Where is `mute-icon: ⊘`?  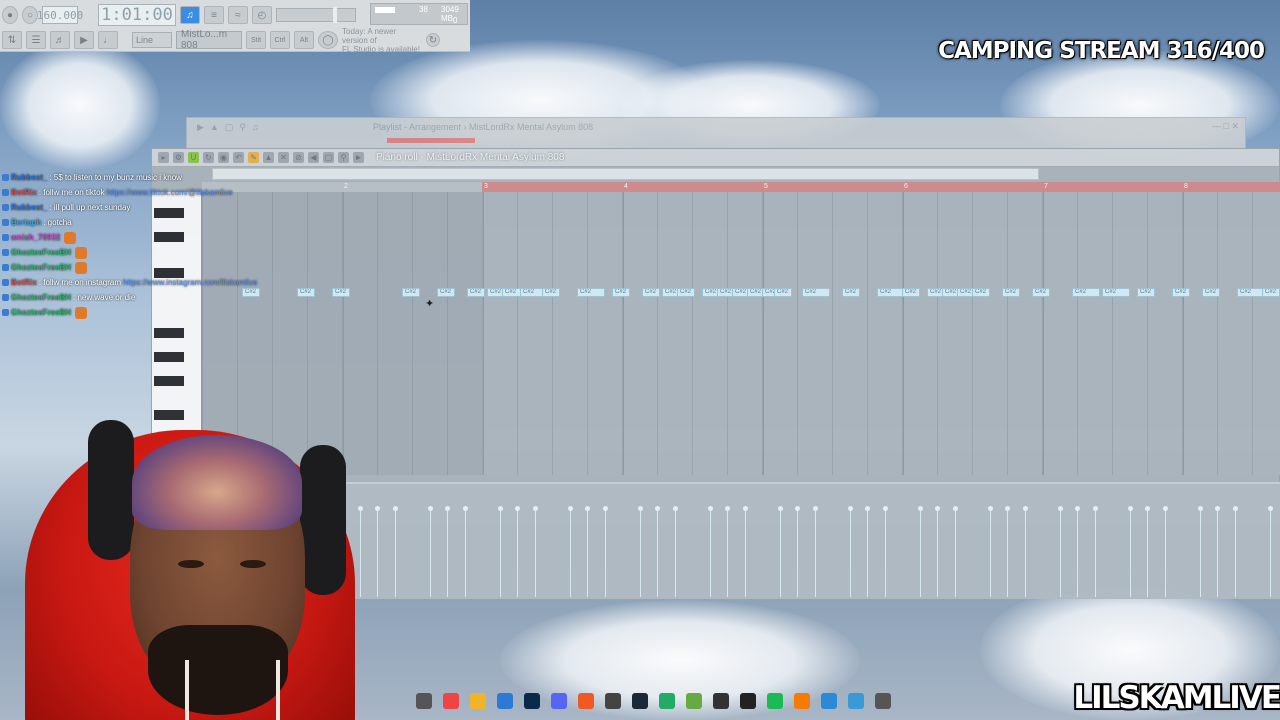 mute-icon: ⊘ is located at coordinates (298, 157).